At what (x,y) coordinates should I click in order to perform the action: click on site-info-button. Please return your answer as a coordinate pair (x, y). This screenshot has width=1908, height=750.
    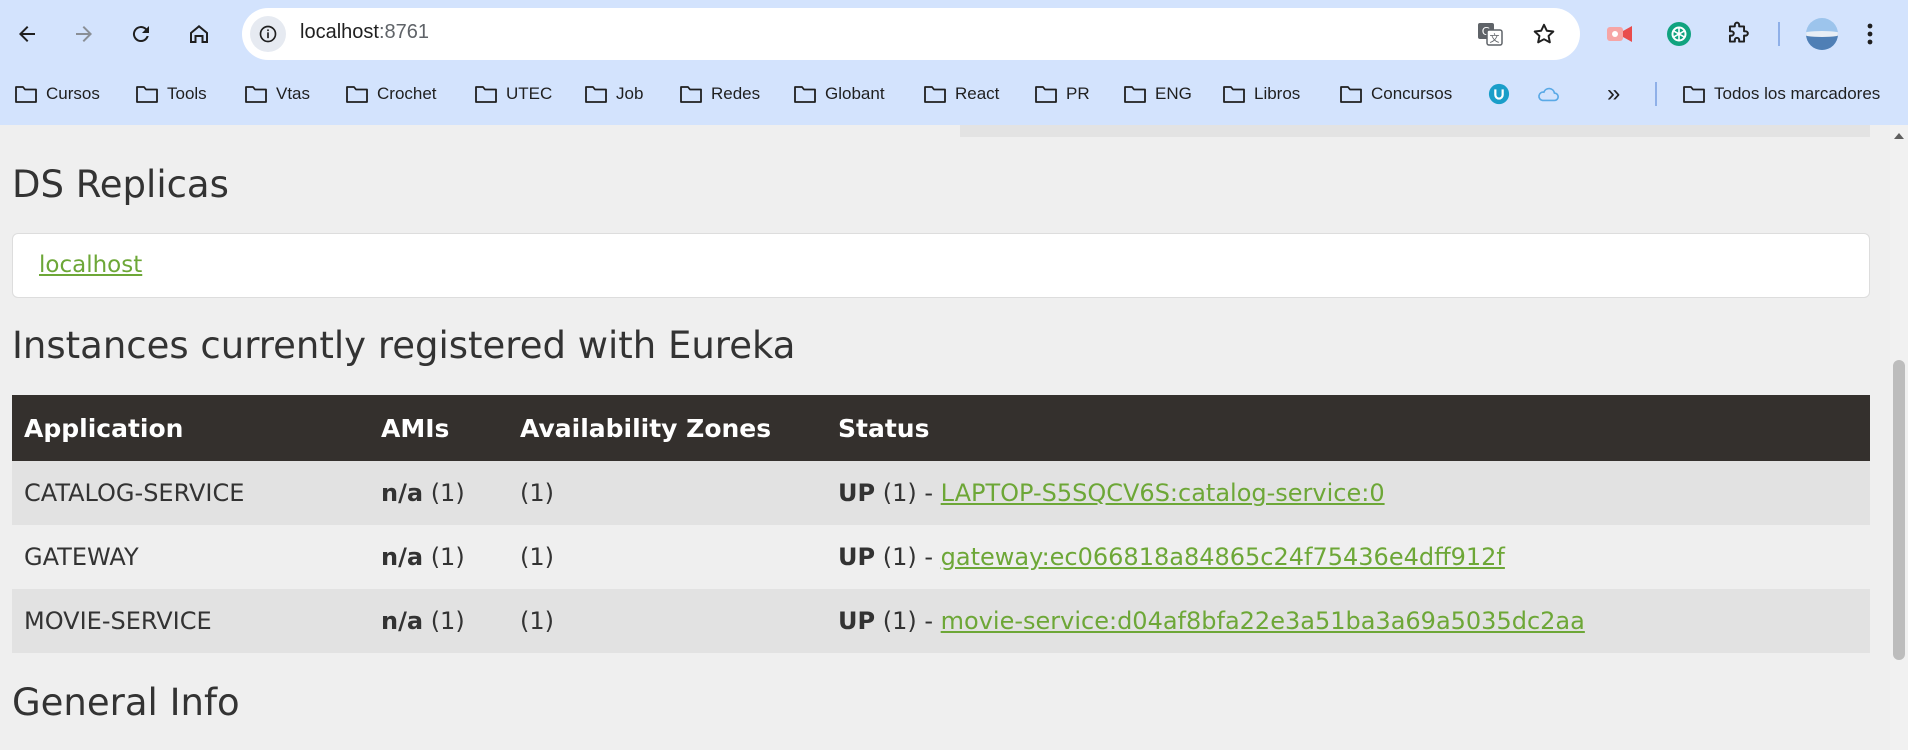
    Looking at the image, I should click on (268, 34).